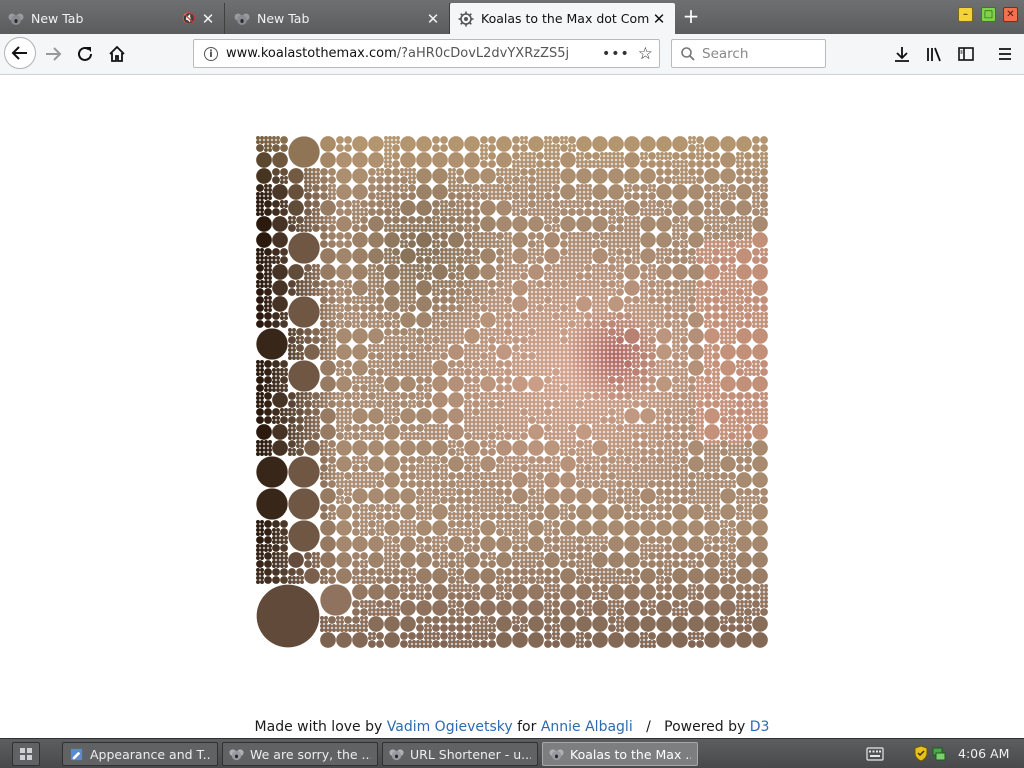 This screenshot has width=1024, height=768. I want to click on tab-3-active: Koalas to the Max dot Com ✕, so click(562, 18).